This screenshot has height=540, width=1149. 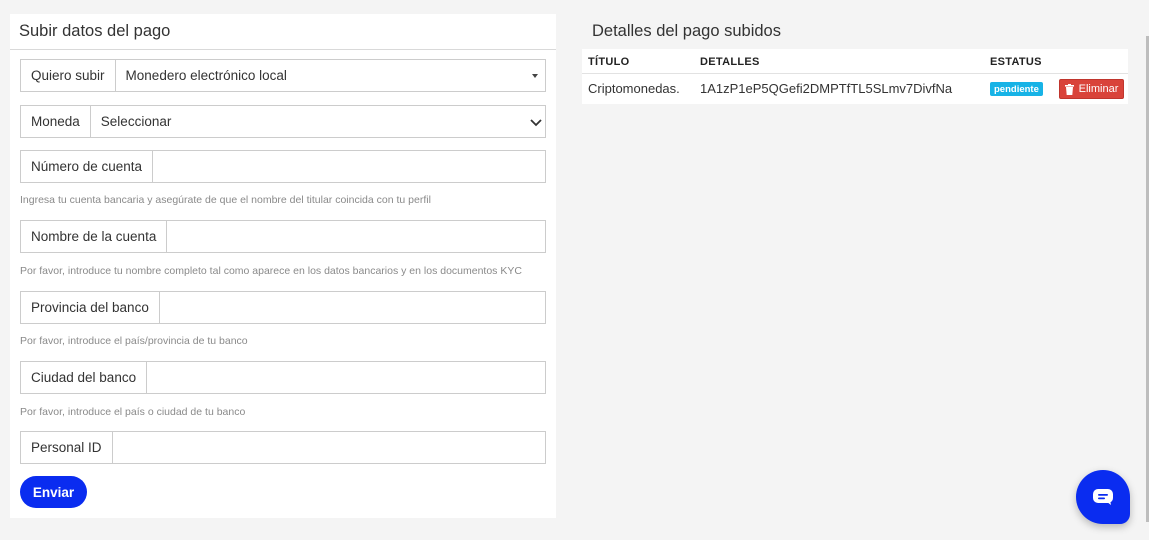 I want to click on bank-province-input, so click(x=352, y=307).